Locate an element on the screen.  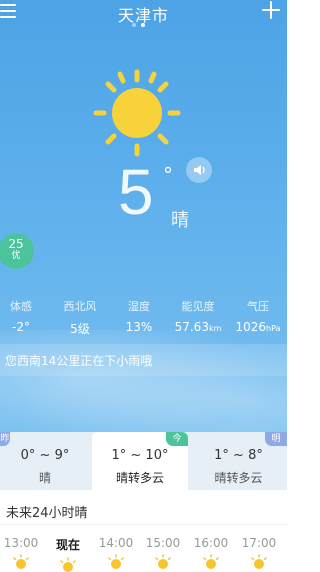
day-range: 1° ~ 10° is located at coordinates (140, 455).